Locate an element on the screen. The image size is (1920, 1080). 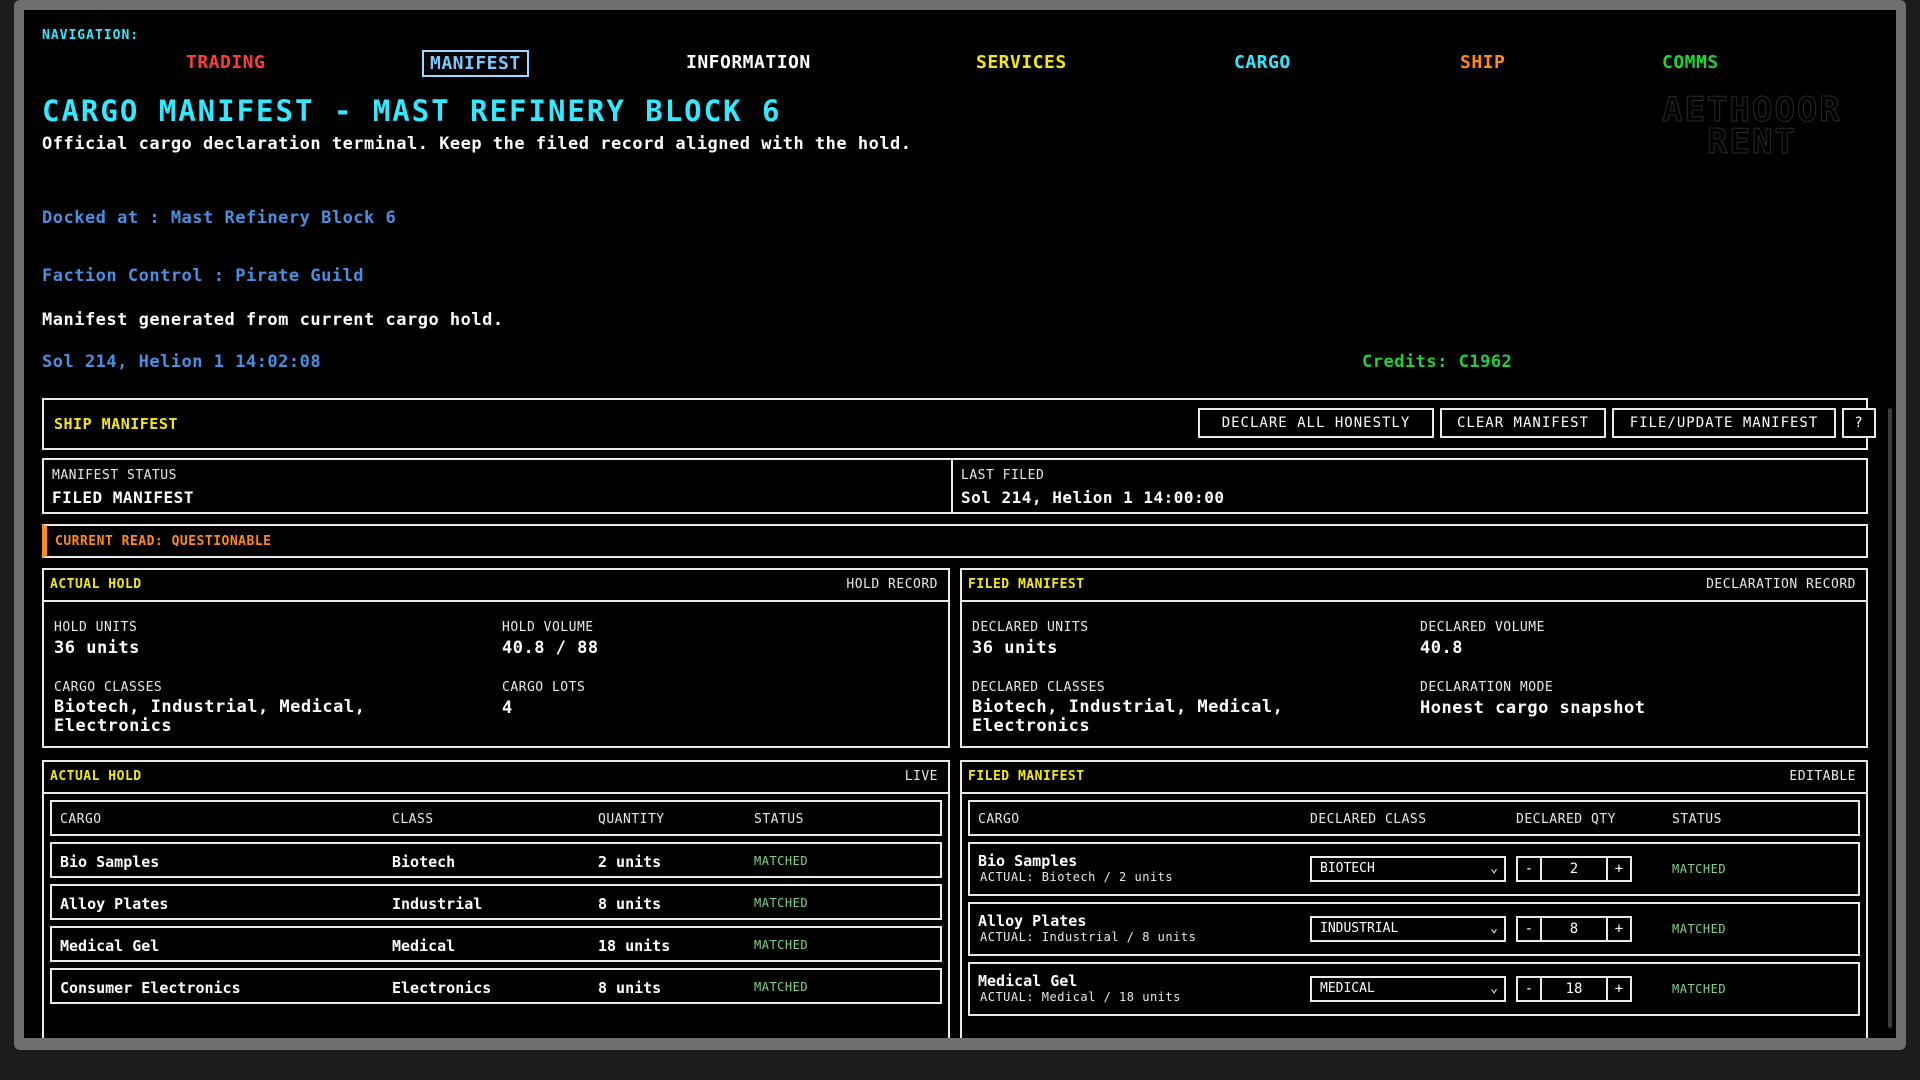
brand-logo: AETHOOOR RENT is located at coordinates (1752, 127).